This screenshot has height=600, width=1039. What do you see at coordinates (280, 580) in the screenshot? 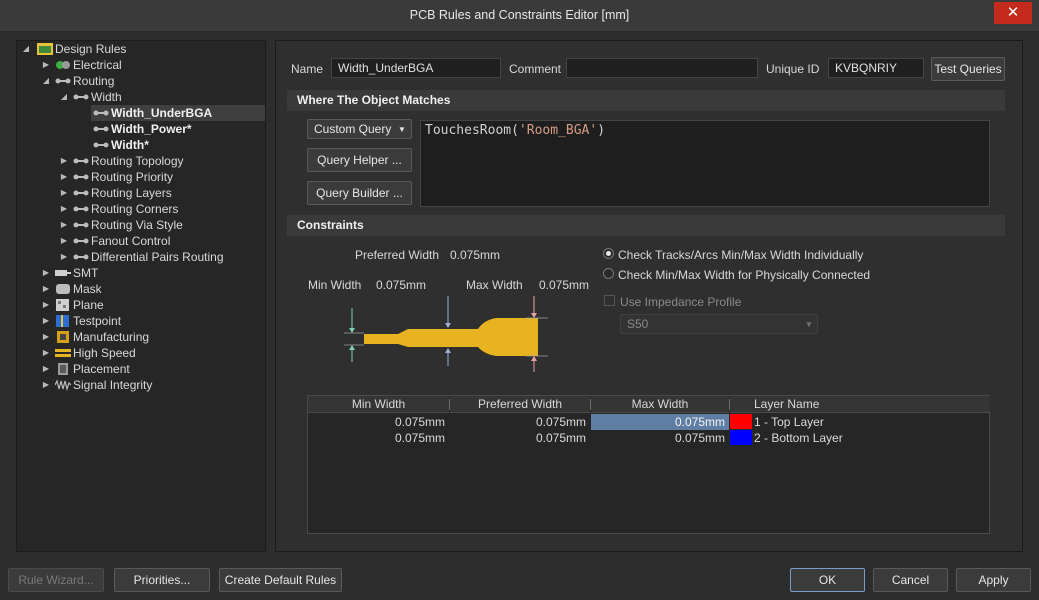
I see `create-default-rules-button: Create Default Rules` at bounding box center [280, 580].